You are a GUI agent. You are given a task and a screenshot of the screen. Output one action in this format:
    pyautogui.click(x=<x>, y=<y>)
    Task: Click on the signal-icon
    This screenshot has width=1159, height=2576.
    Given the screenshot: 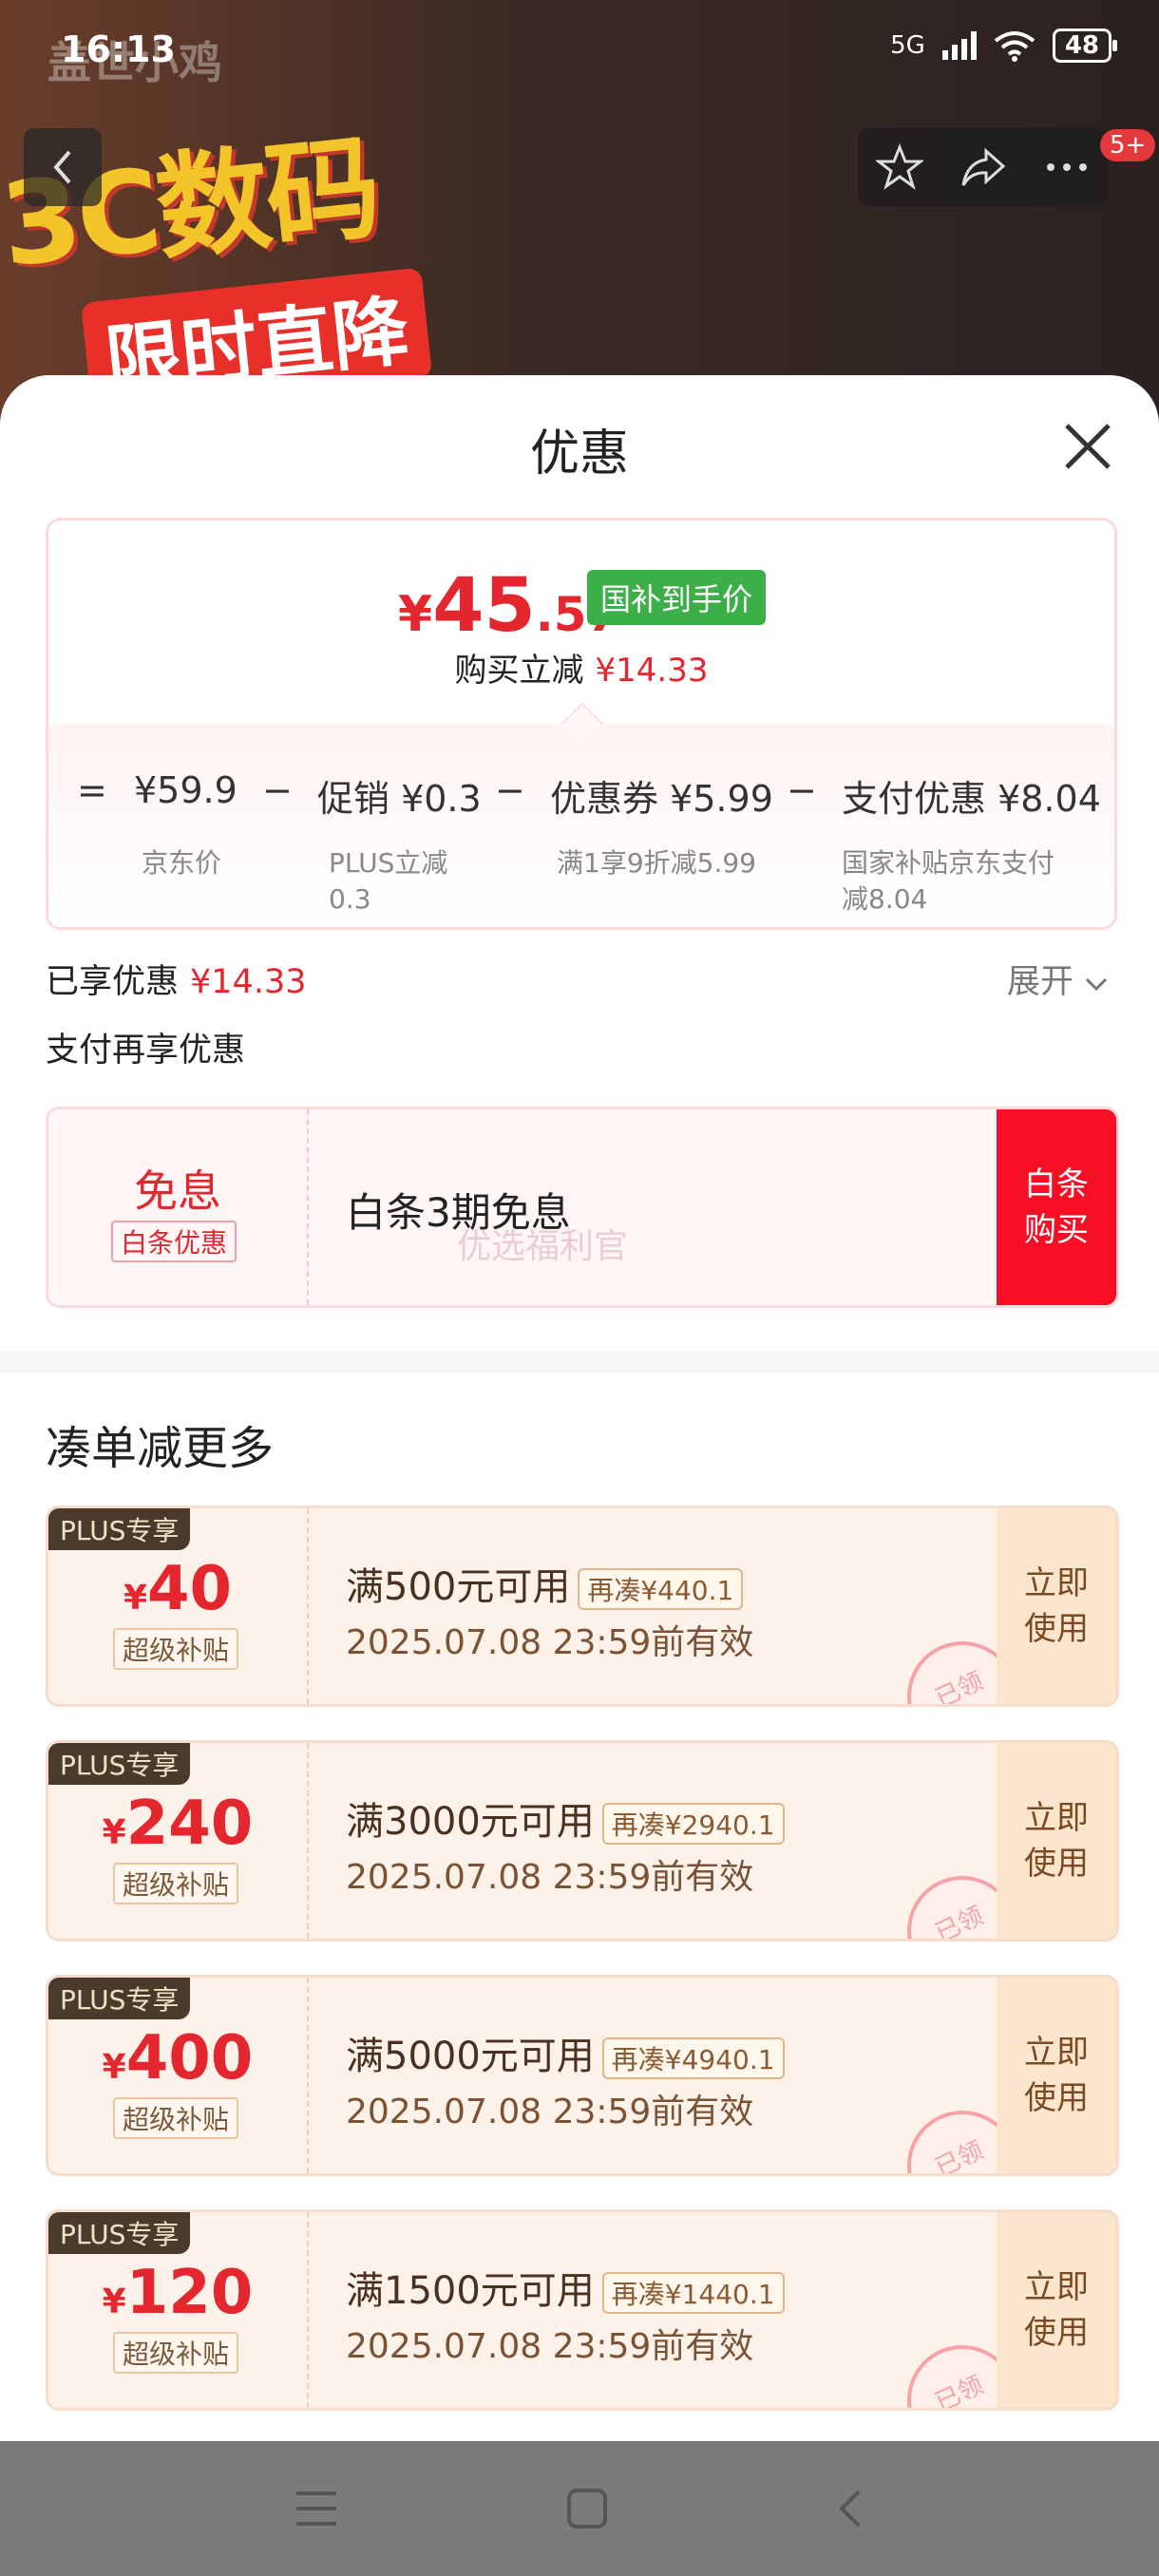 What is the action you would take?
    pyautogui.click(x=959, y=45)
    